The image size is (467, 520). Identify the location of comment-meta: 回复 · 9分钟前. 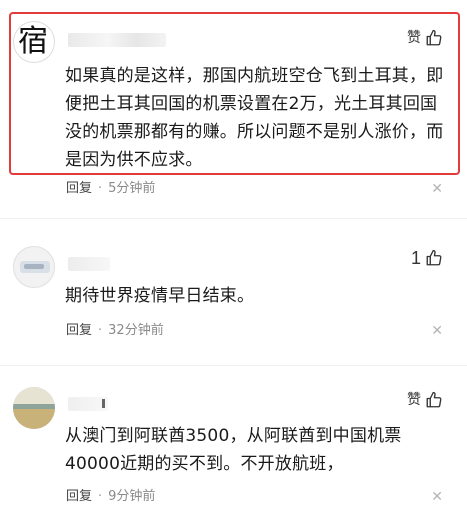
(110, 497).